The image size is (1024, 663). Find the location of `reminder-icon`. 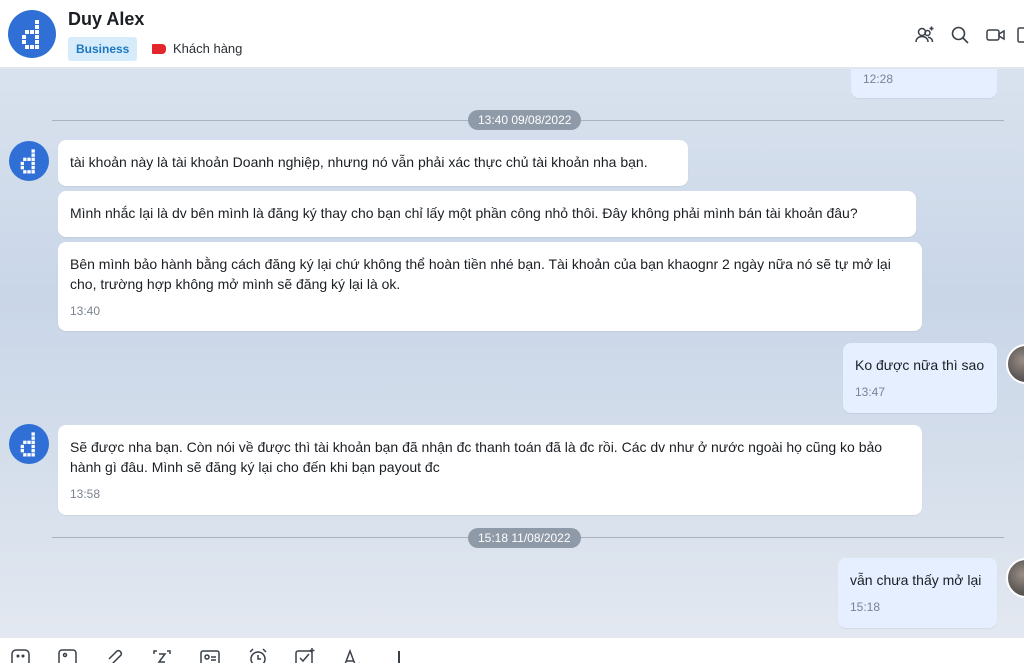

reminder-icon is located at coordinates (258, 655).